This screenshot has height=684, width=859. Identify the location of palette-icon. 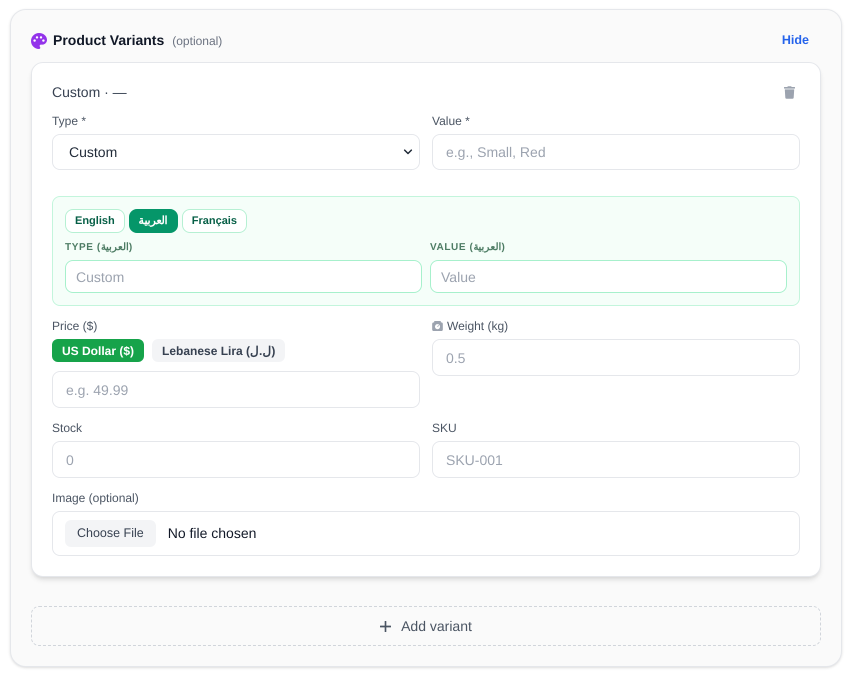
(39, 40).